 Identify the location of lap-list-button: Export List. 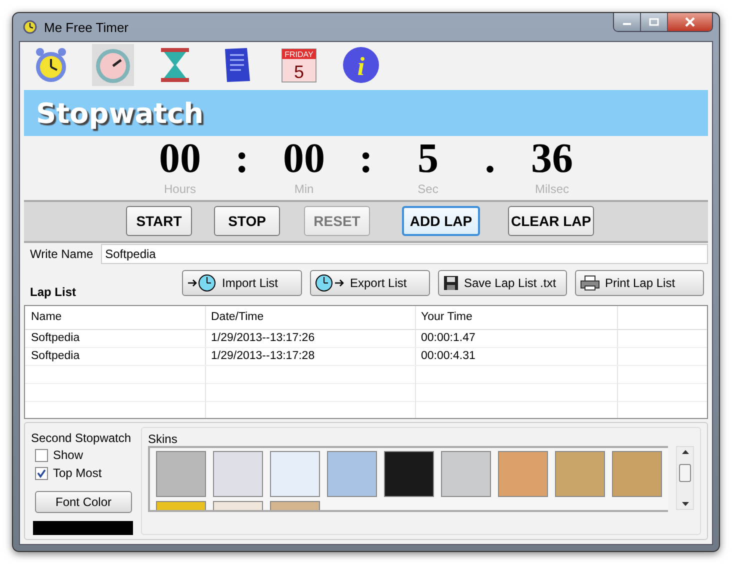
(370, 283).